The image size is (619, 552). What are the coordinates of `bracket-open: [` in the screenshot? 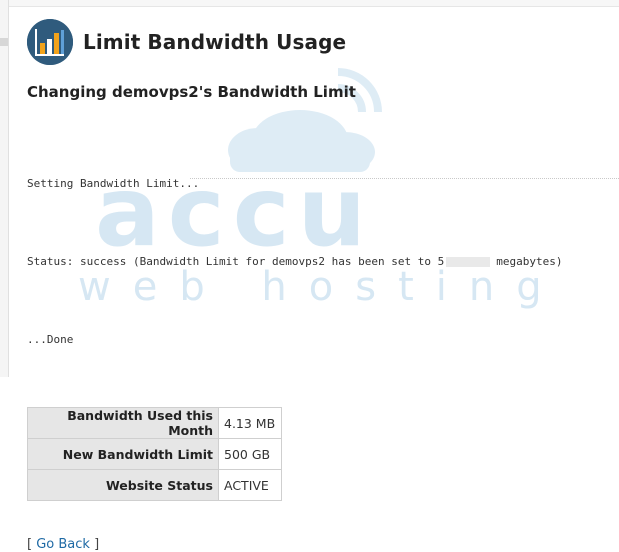 It's located at (30, 544).